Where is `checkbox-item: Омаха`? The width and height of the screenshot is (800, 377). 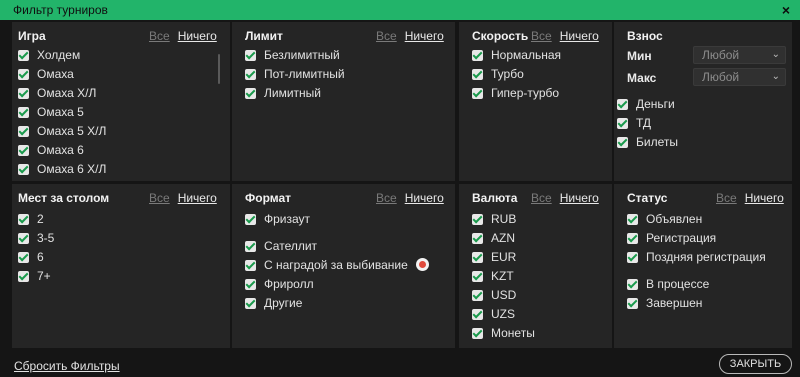
checkbox-item: Омаха is located at coordinates (46, 74).